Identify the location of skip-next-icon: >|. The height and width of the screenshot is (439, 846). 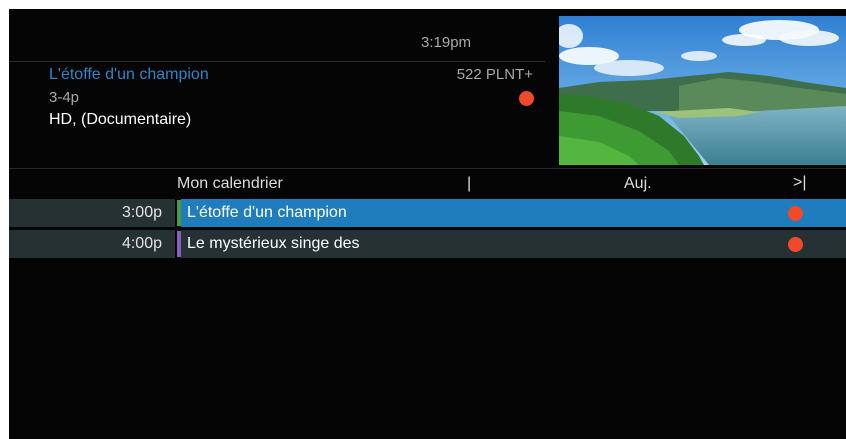
(800, 183).